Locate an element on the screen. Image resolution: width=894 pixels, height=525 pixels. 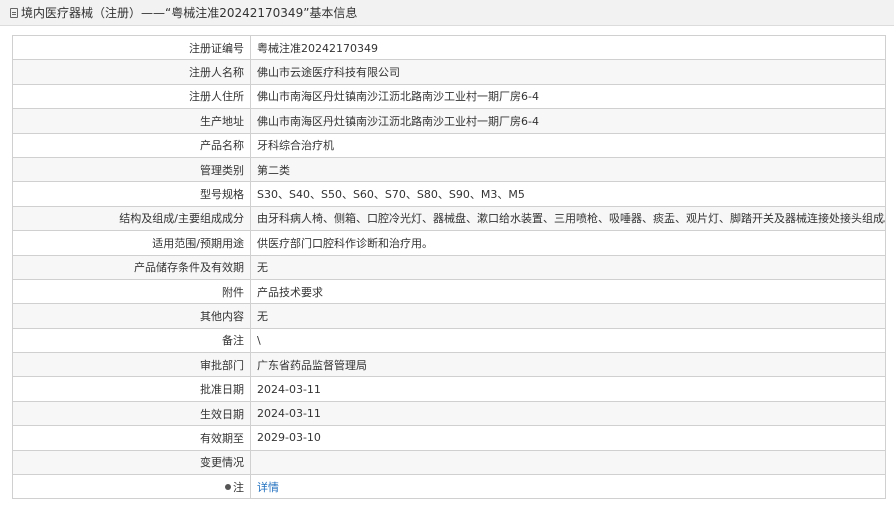
table-row: 生效日期 2024-03-11 is located at coordinates (449, 413).